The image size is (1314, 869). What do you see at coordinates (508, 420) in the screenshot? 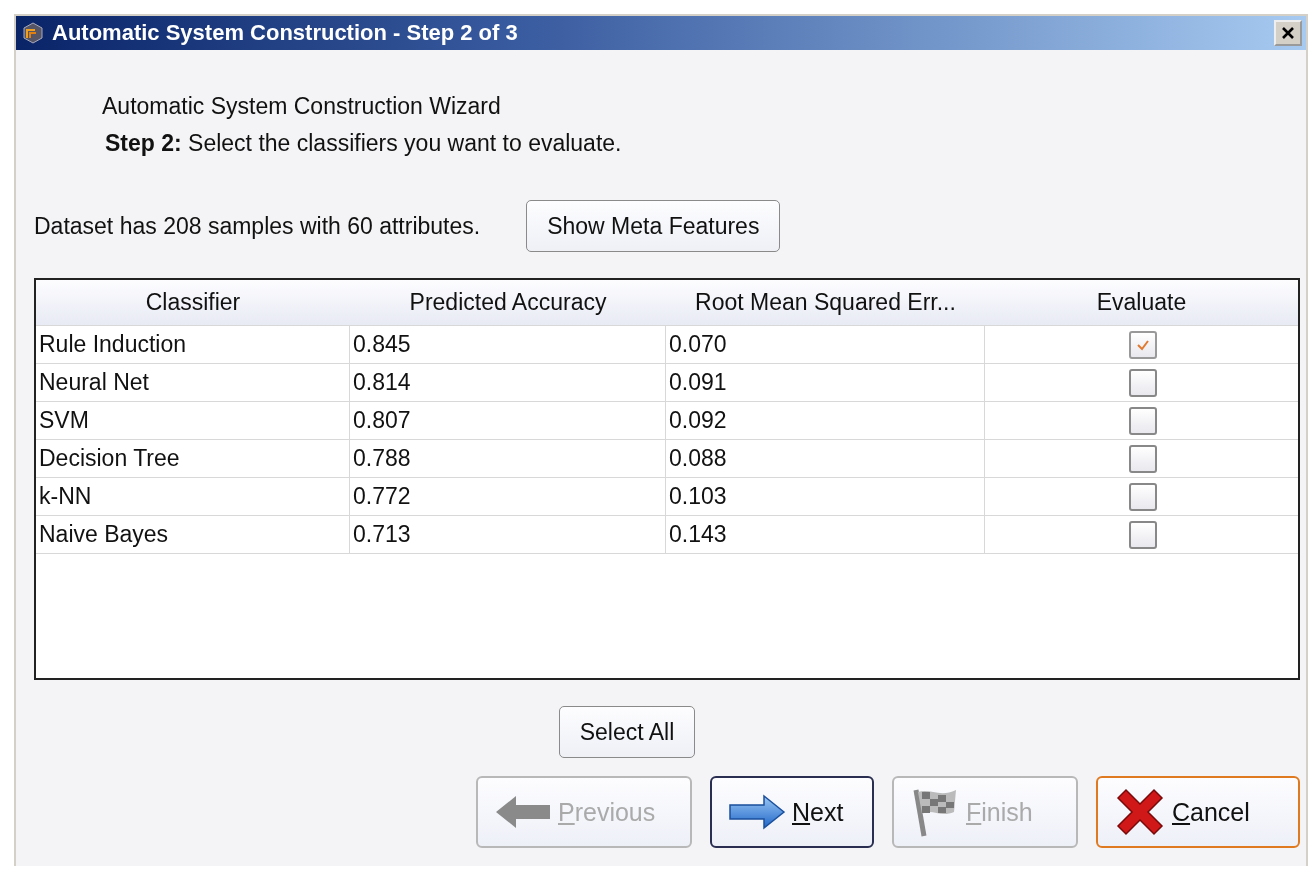
I see `table-cell: 0.807` at bounding box center [508, 420].